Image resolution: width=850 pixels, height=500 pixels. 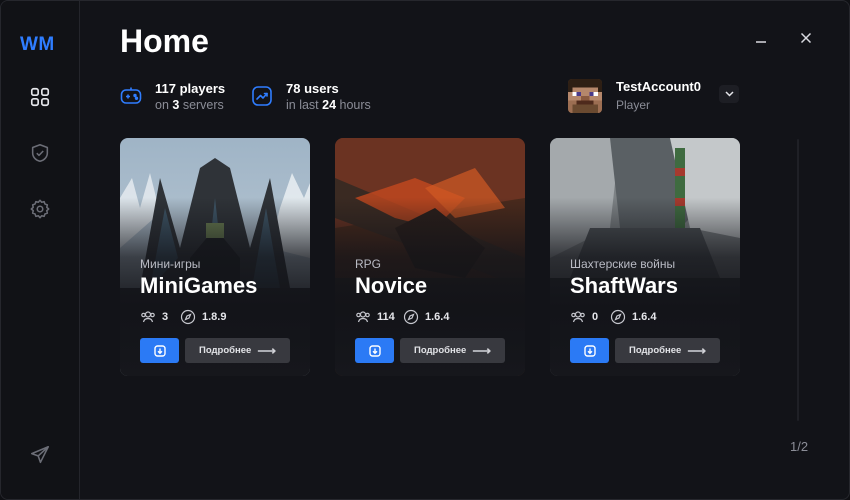 I want to click on sidebar-item-settings, so click(x=40, y=209).